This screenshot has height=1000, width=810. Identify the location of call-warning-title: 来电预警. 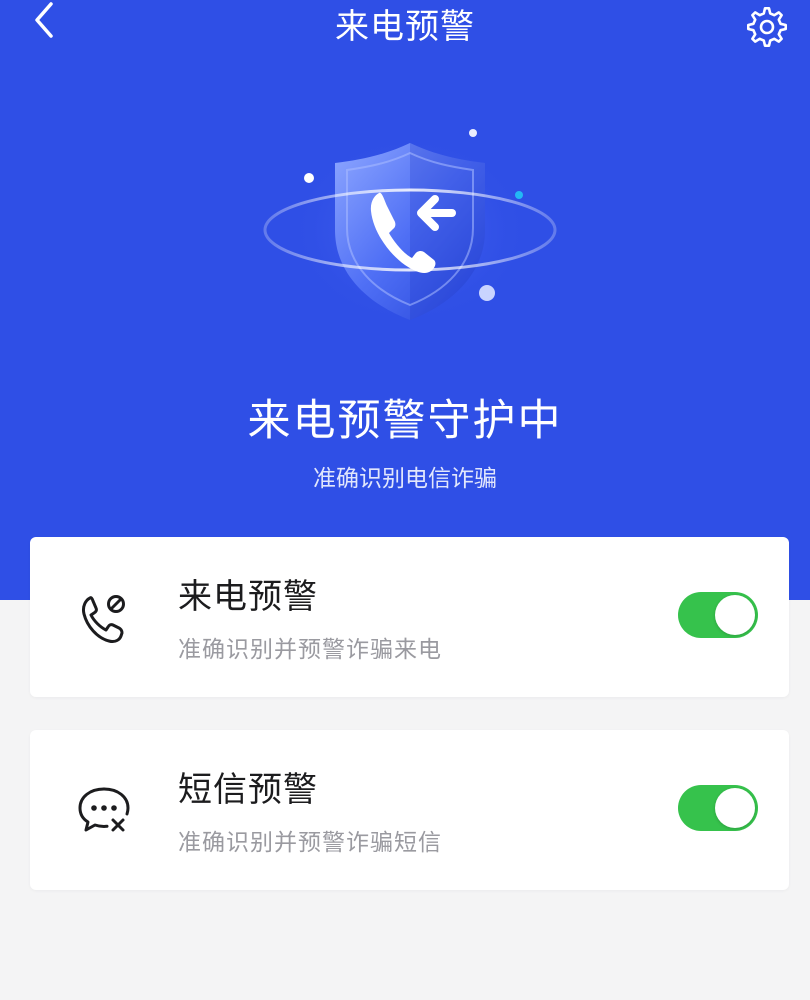
(248, 597).